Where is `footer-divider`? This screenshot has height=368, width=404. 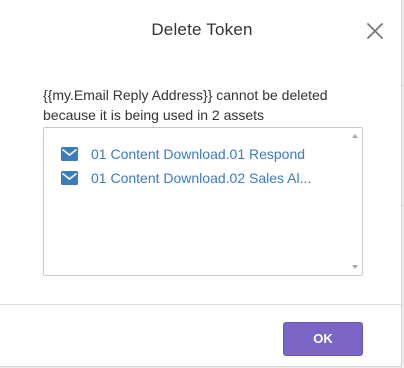 footer-divider is located at coordinates (200, 304).